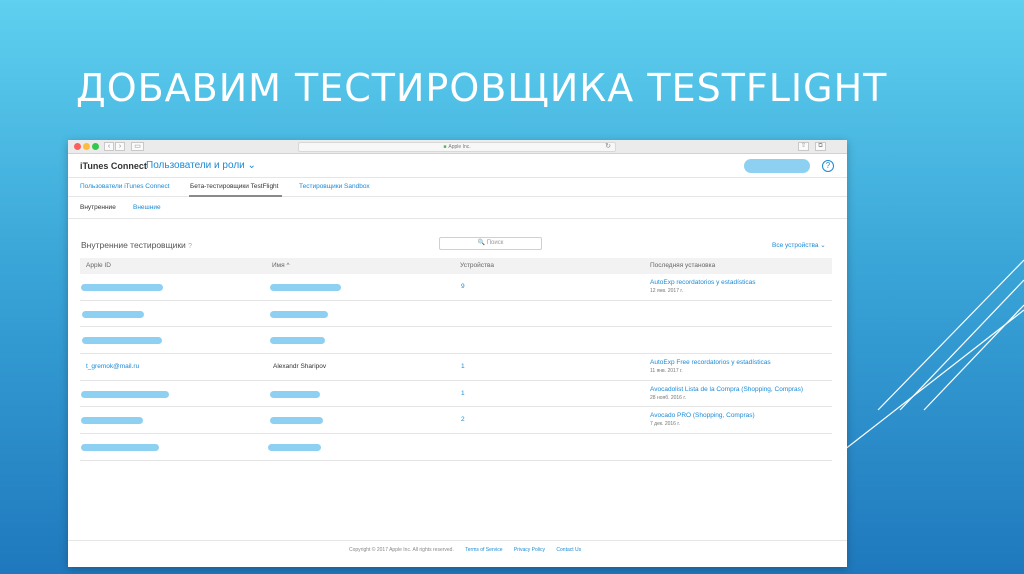 The width and height of the screenshot is (1024, 574). Describe the element at coordinates (112, 366) in the screenshot. I see `apple-id: t_gremok@mail.ru` at that location.